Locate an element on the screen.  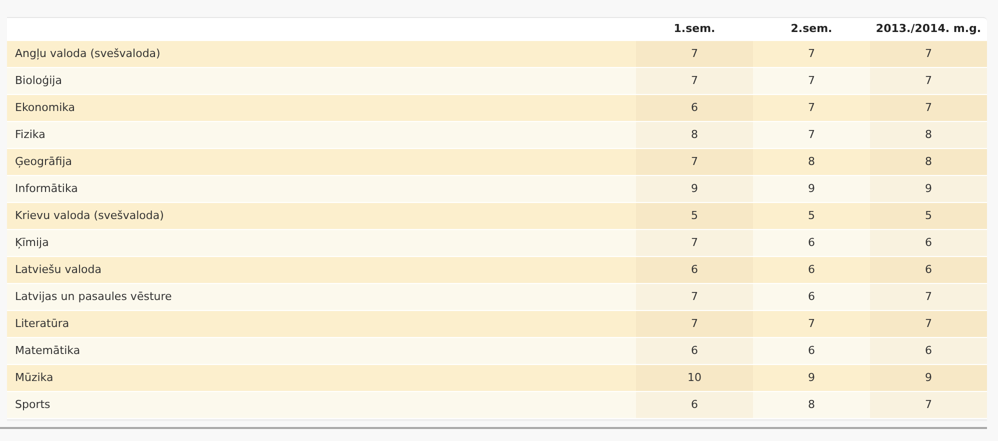
subject-cell: Ģeogrāfija is located at coordinates (321, 162).